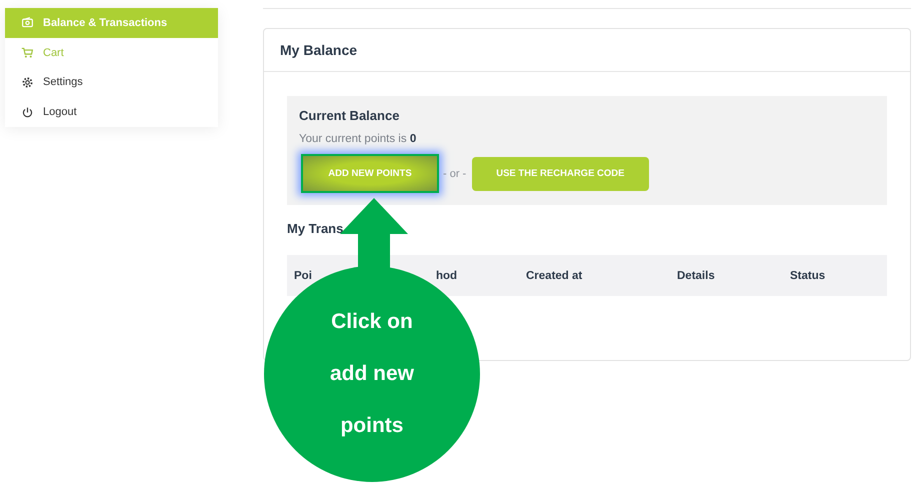 This screenshot has height=488, width=919. What do you see at coordinates (555, 276) in the screenshot?
I see `column-header: Created at` at bounding box center [555, 276].